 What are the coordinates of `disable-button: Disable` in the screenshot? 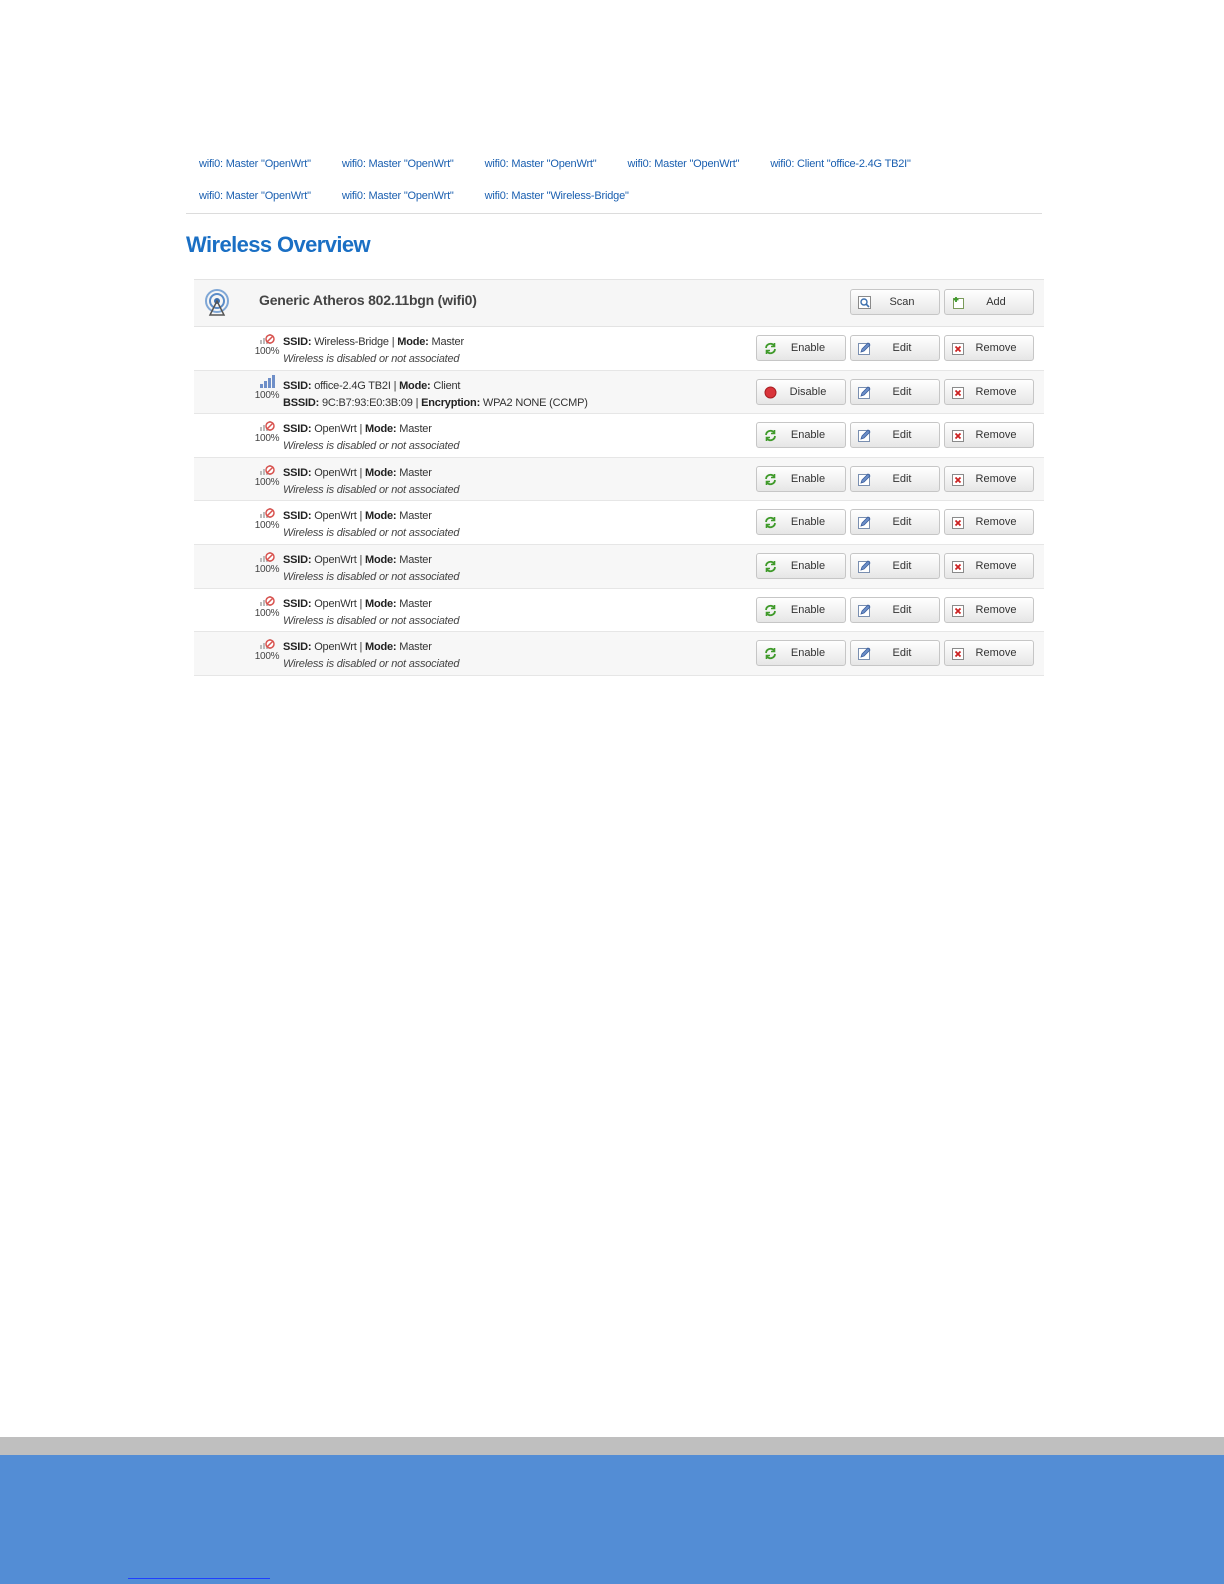 It's located at (801, 391).